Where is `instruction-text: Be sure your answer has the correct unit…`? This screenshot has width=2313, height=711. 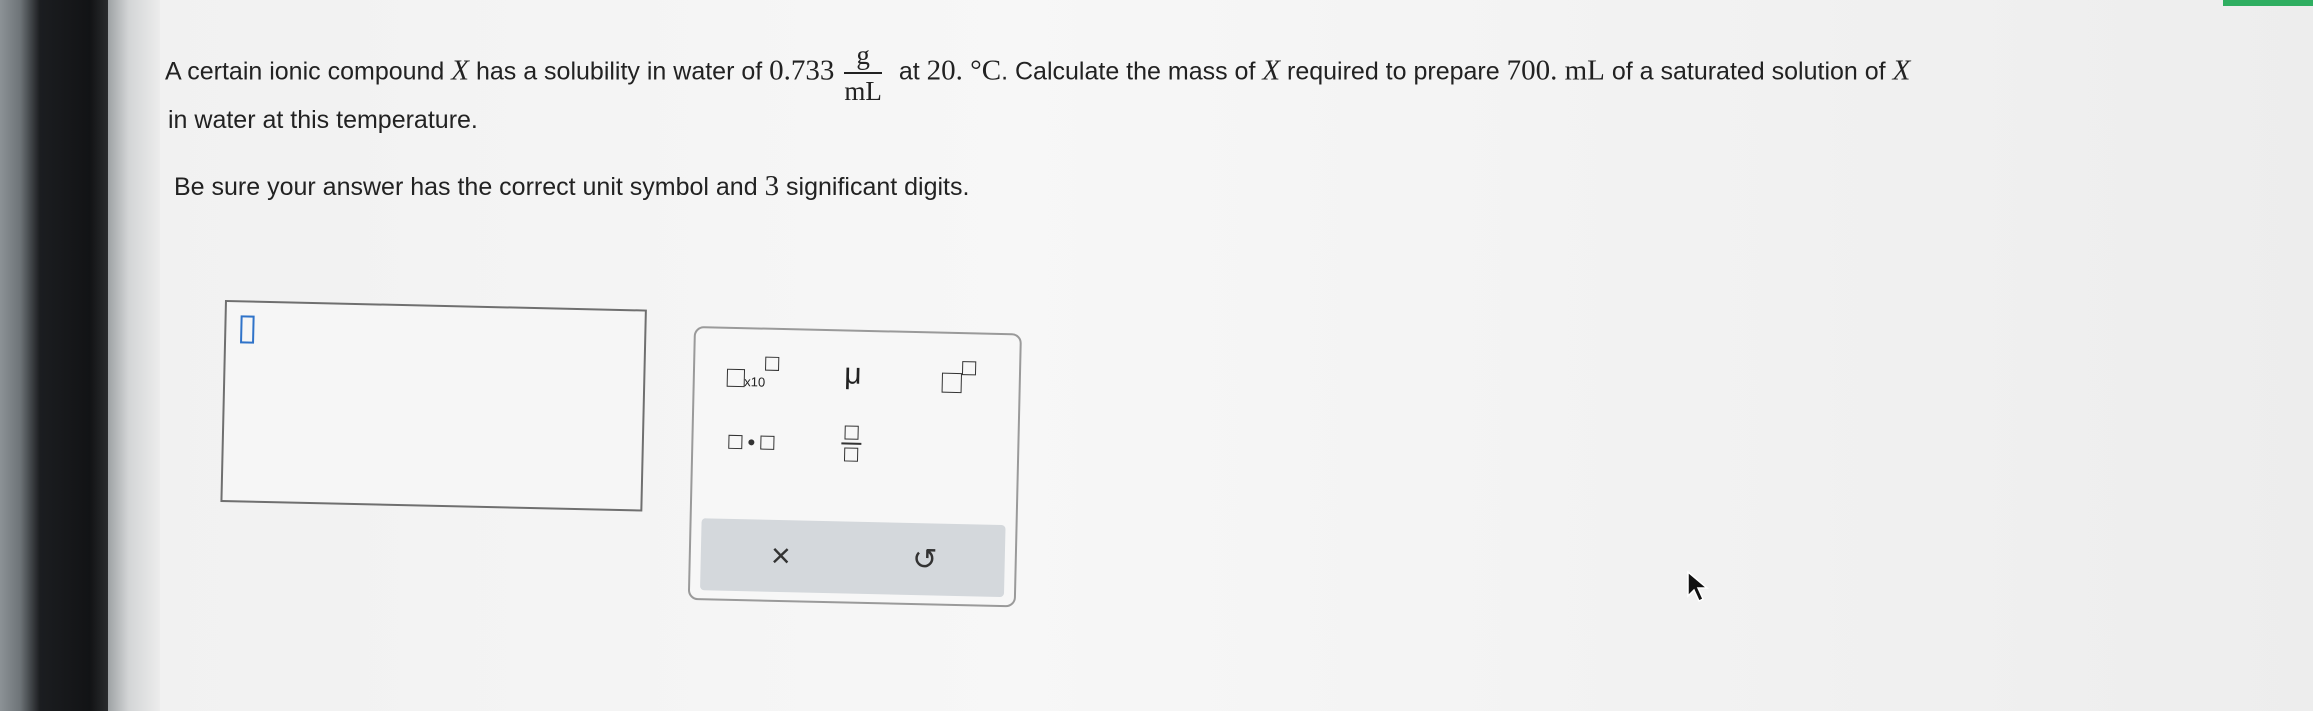 instruction-text: Be sure your answer has the correct unit… is located at coordinates (572, 186).